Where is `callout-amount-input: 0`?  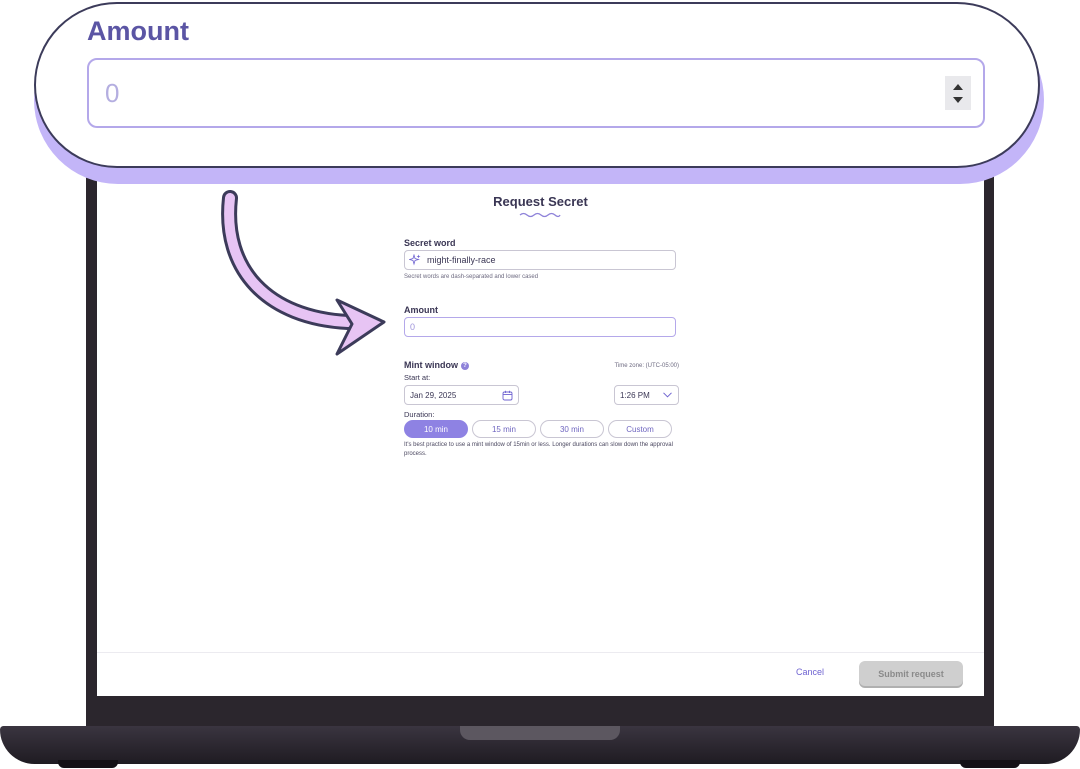 callout-amount-input: 0 is located at coordinates (536, 93).